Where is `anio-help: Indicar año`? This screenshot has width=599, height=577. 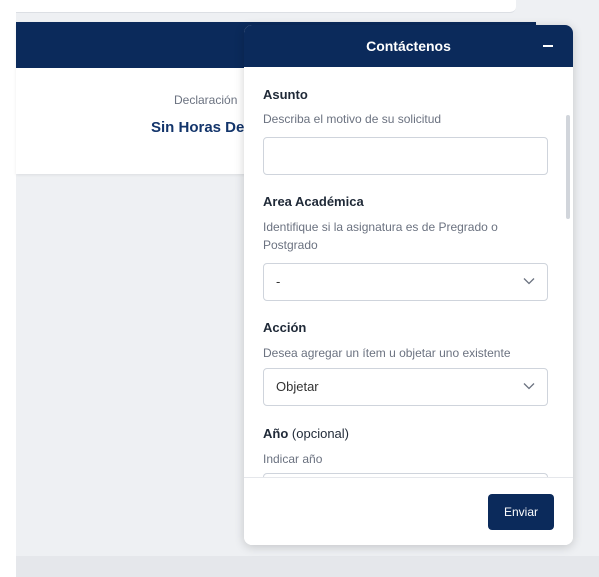 anio-help: Indicar año is located at coordinates (293, 459).